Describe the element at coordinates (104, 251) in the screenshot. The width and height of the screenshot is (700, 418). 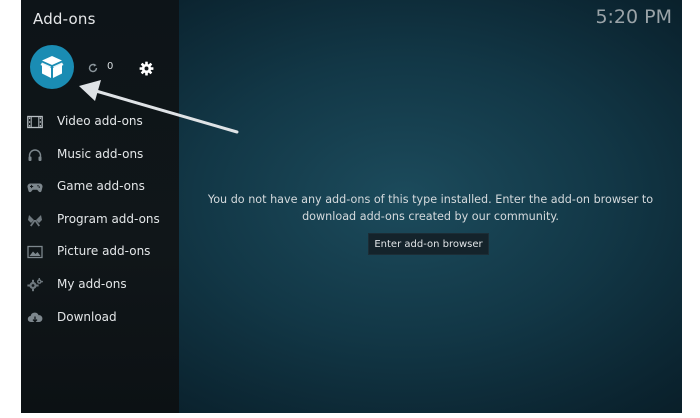
I see `sidebar-item-label: Picture add-ons` at that location.